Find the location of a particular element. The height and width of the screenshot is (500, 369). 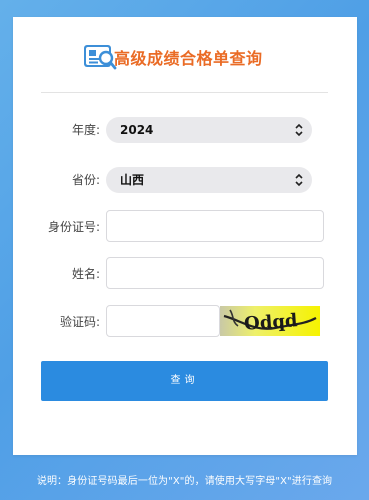

name-input is located at coordinates (215, 273).